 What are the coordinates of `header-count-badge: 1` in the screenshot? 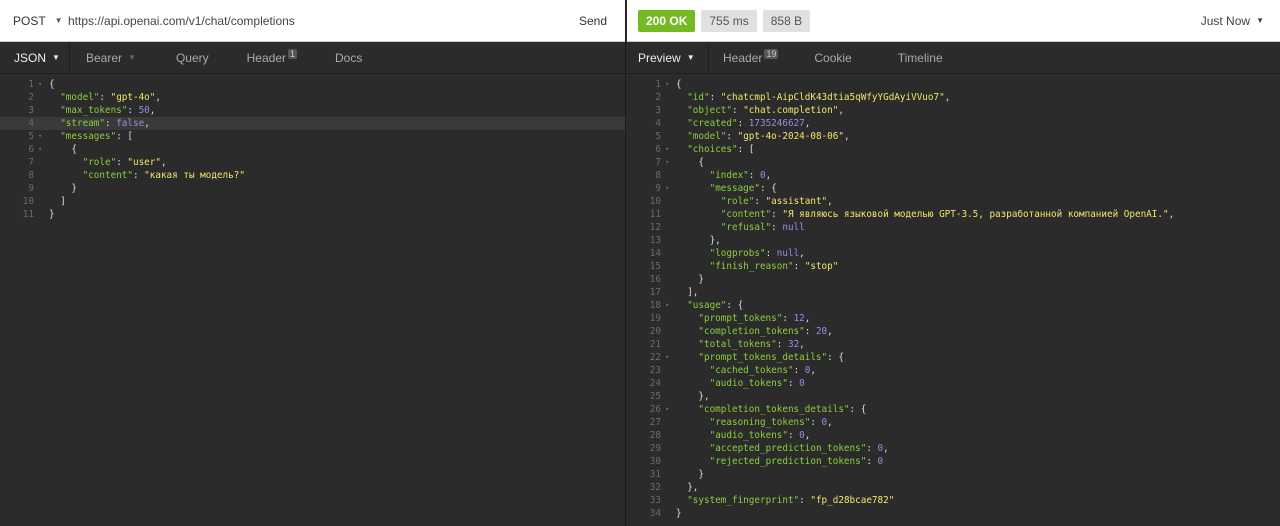 It's located at (293, 53).